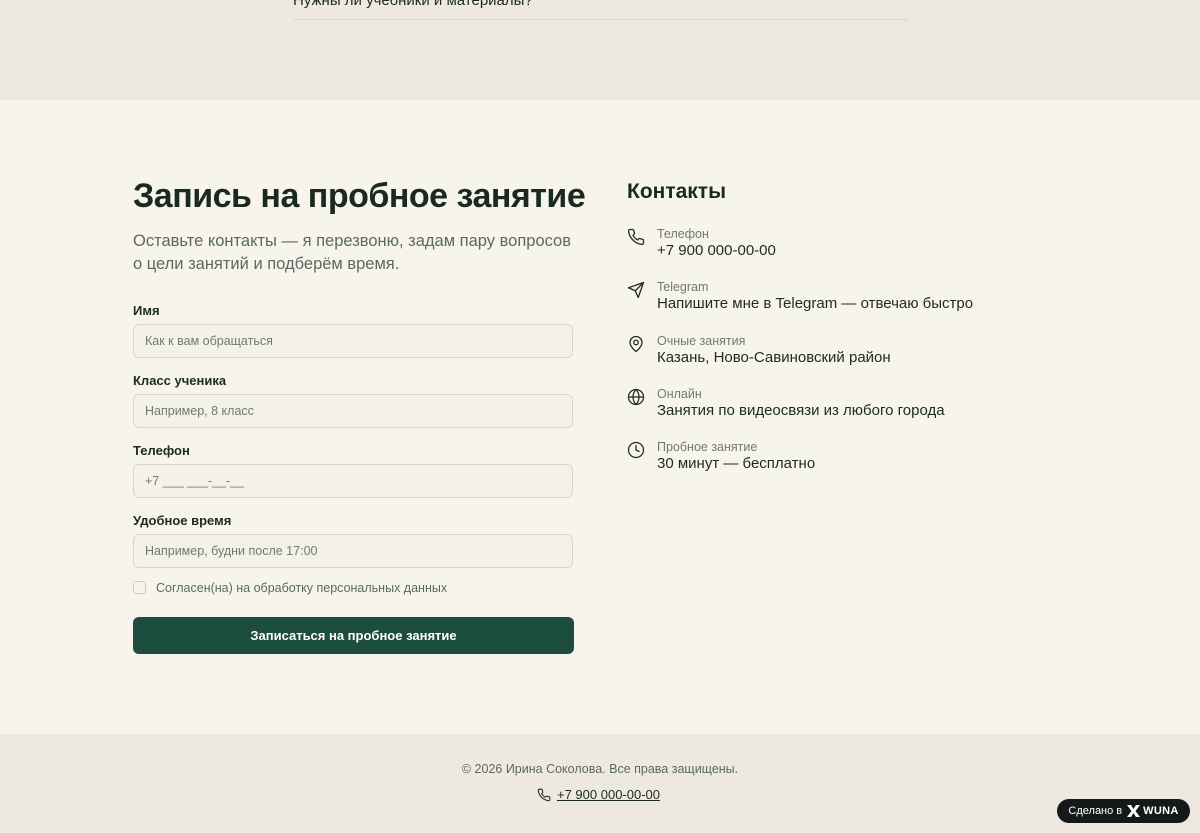 The image size is (1200, 833). Describe the element at coordinates (1134, 811) in the screenshot. I see `wuna-logo-icon` at that location.